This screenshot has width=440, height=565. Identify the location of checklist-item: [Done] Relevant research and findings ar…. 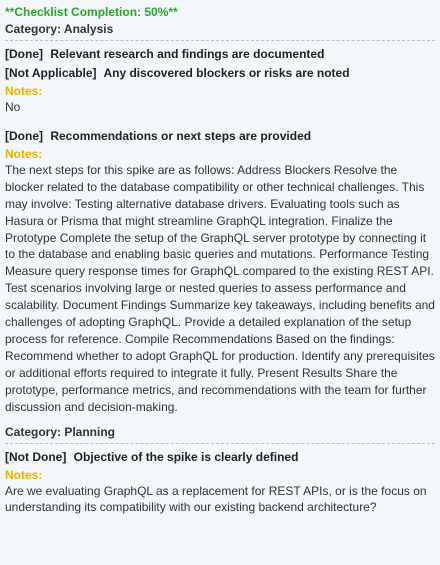
(220, 54).